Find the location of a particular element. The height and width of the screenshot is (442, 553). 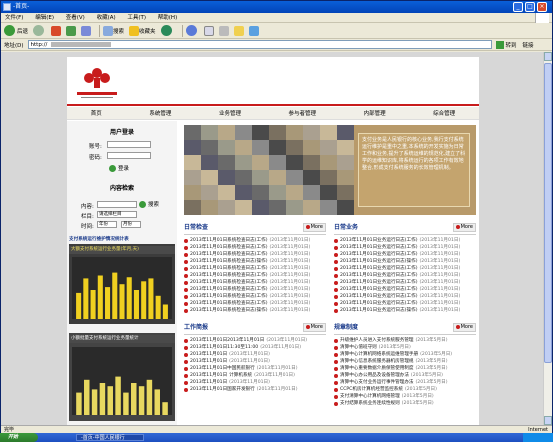

go-button: 转到 is located at coordinates (506, 44).